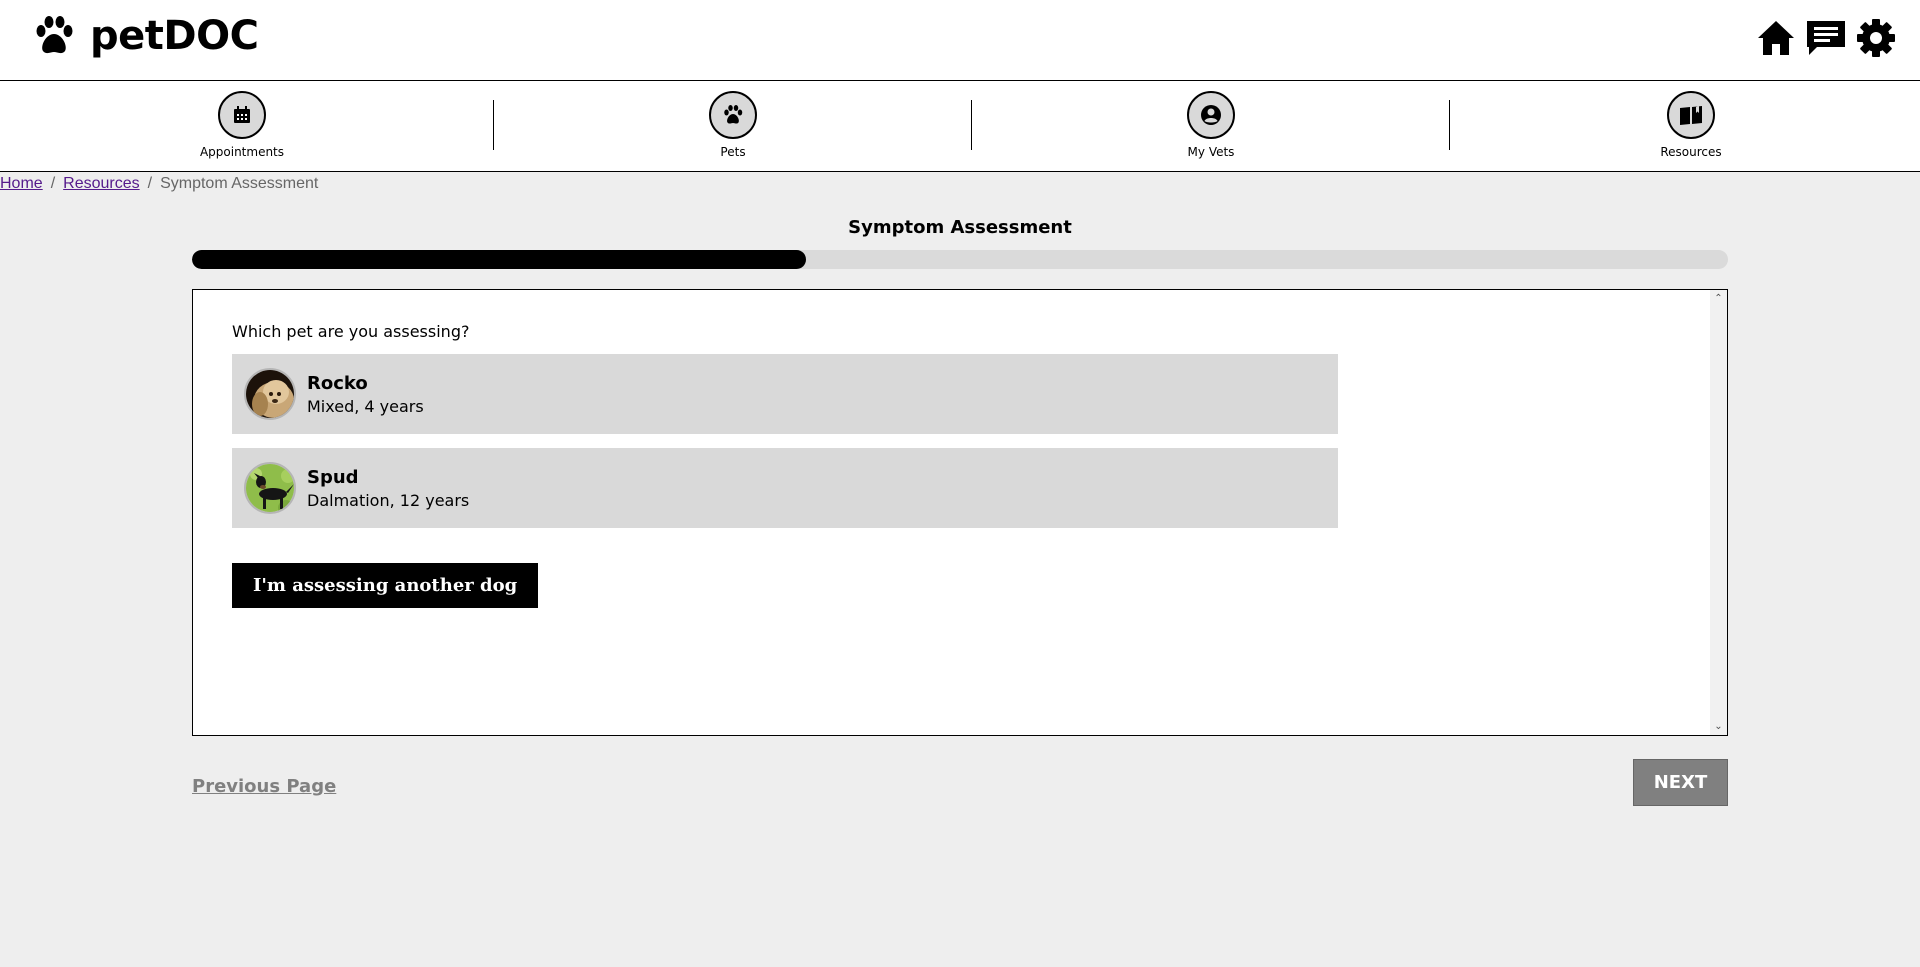  Describe the element at coordinates (54, 35) in the screenshot. I see `paw-logo-icon` at that location.